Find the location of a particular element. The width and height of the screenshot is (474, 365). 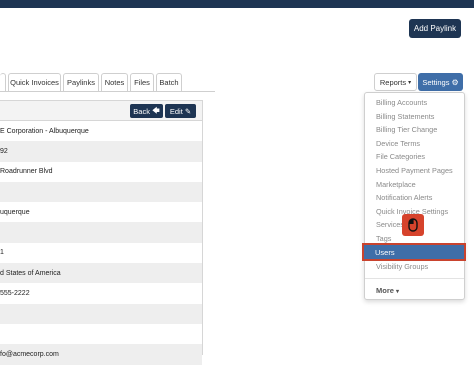

gear-icon: ⚙ is located at coordinates (455, 82).